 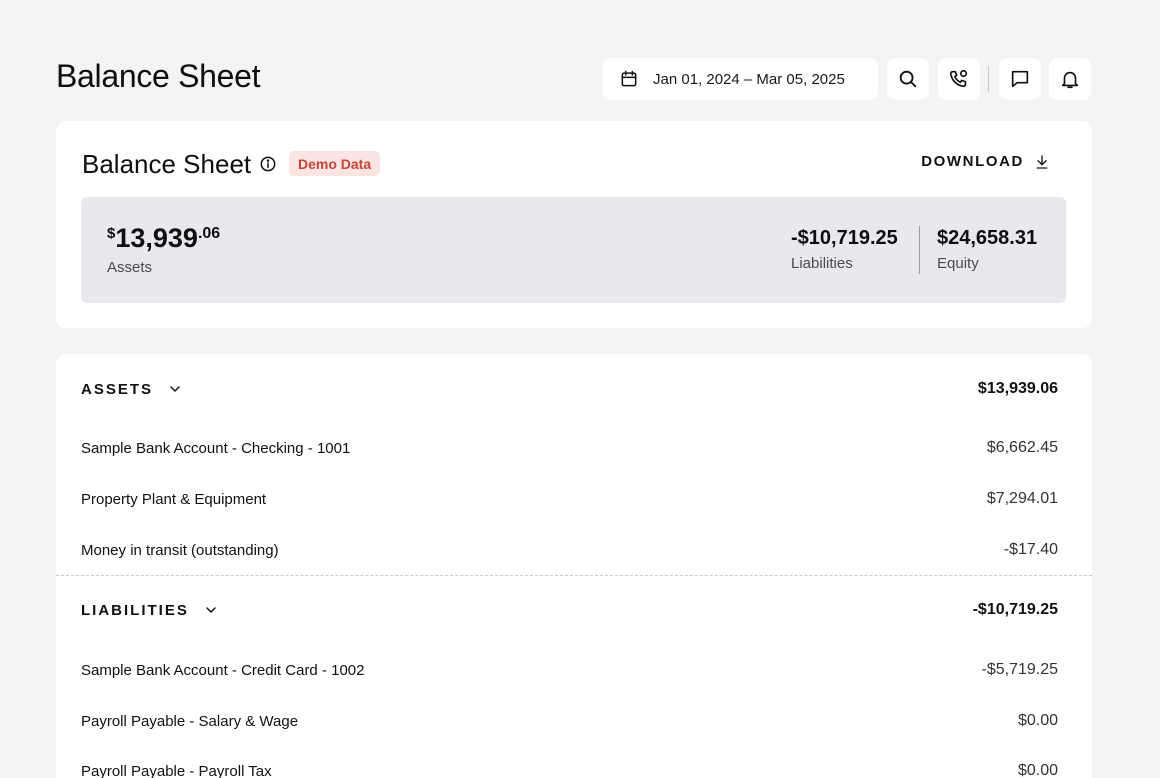 I want to click on section-total: -$10,719.25, so click(x=1015, y=609).